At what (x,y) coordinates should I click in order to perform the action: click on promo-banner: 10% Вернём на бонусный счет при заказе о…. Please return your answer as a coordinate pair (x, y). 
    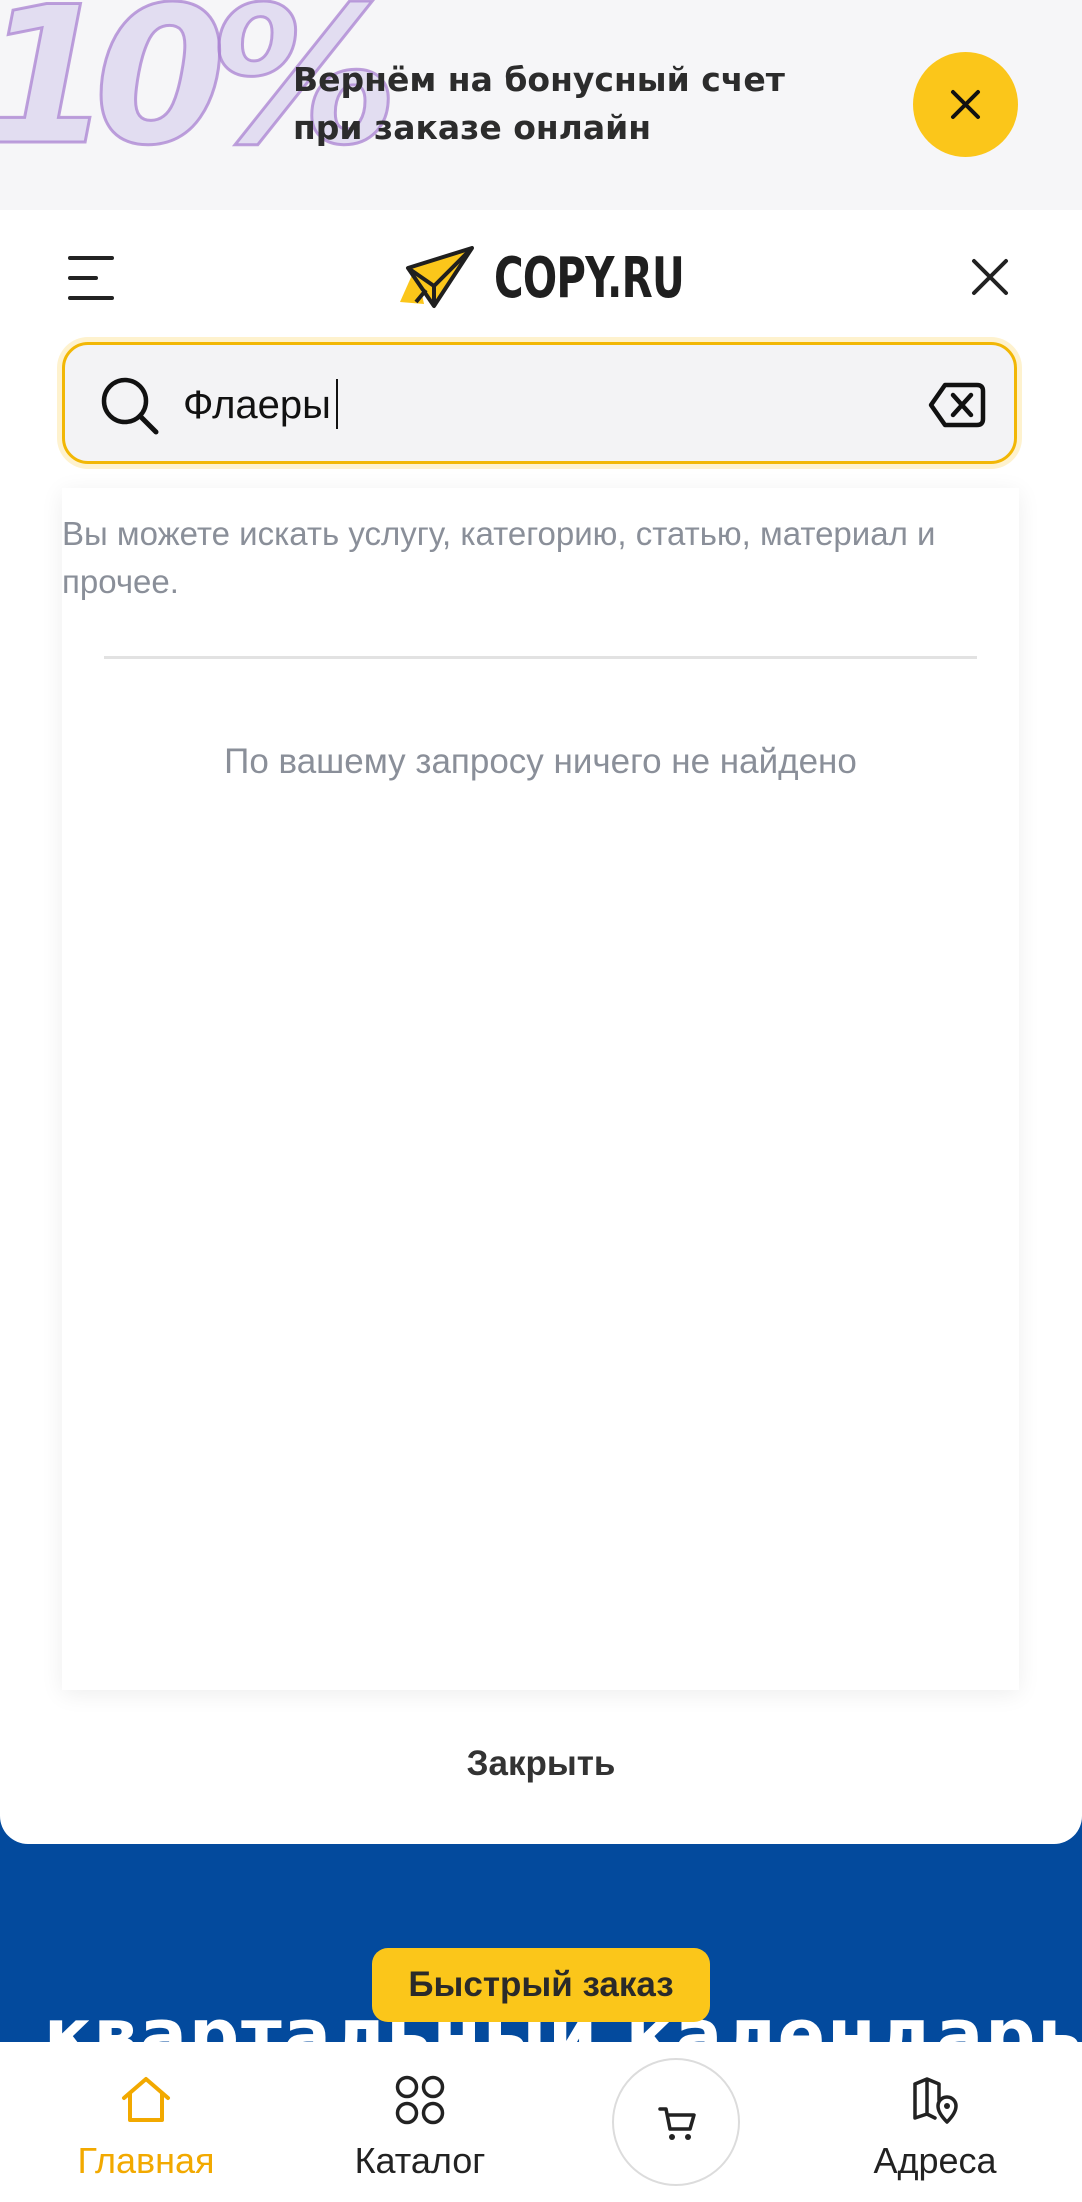
    Looking at the image, I should click on (541, 105).